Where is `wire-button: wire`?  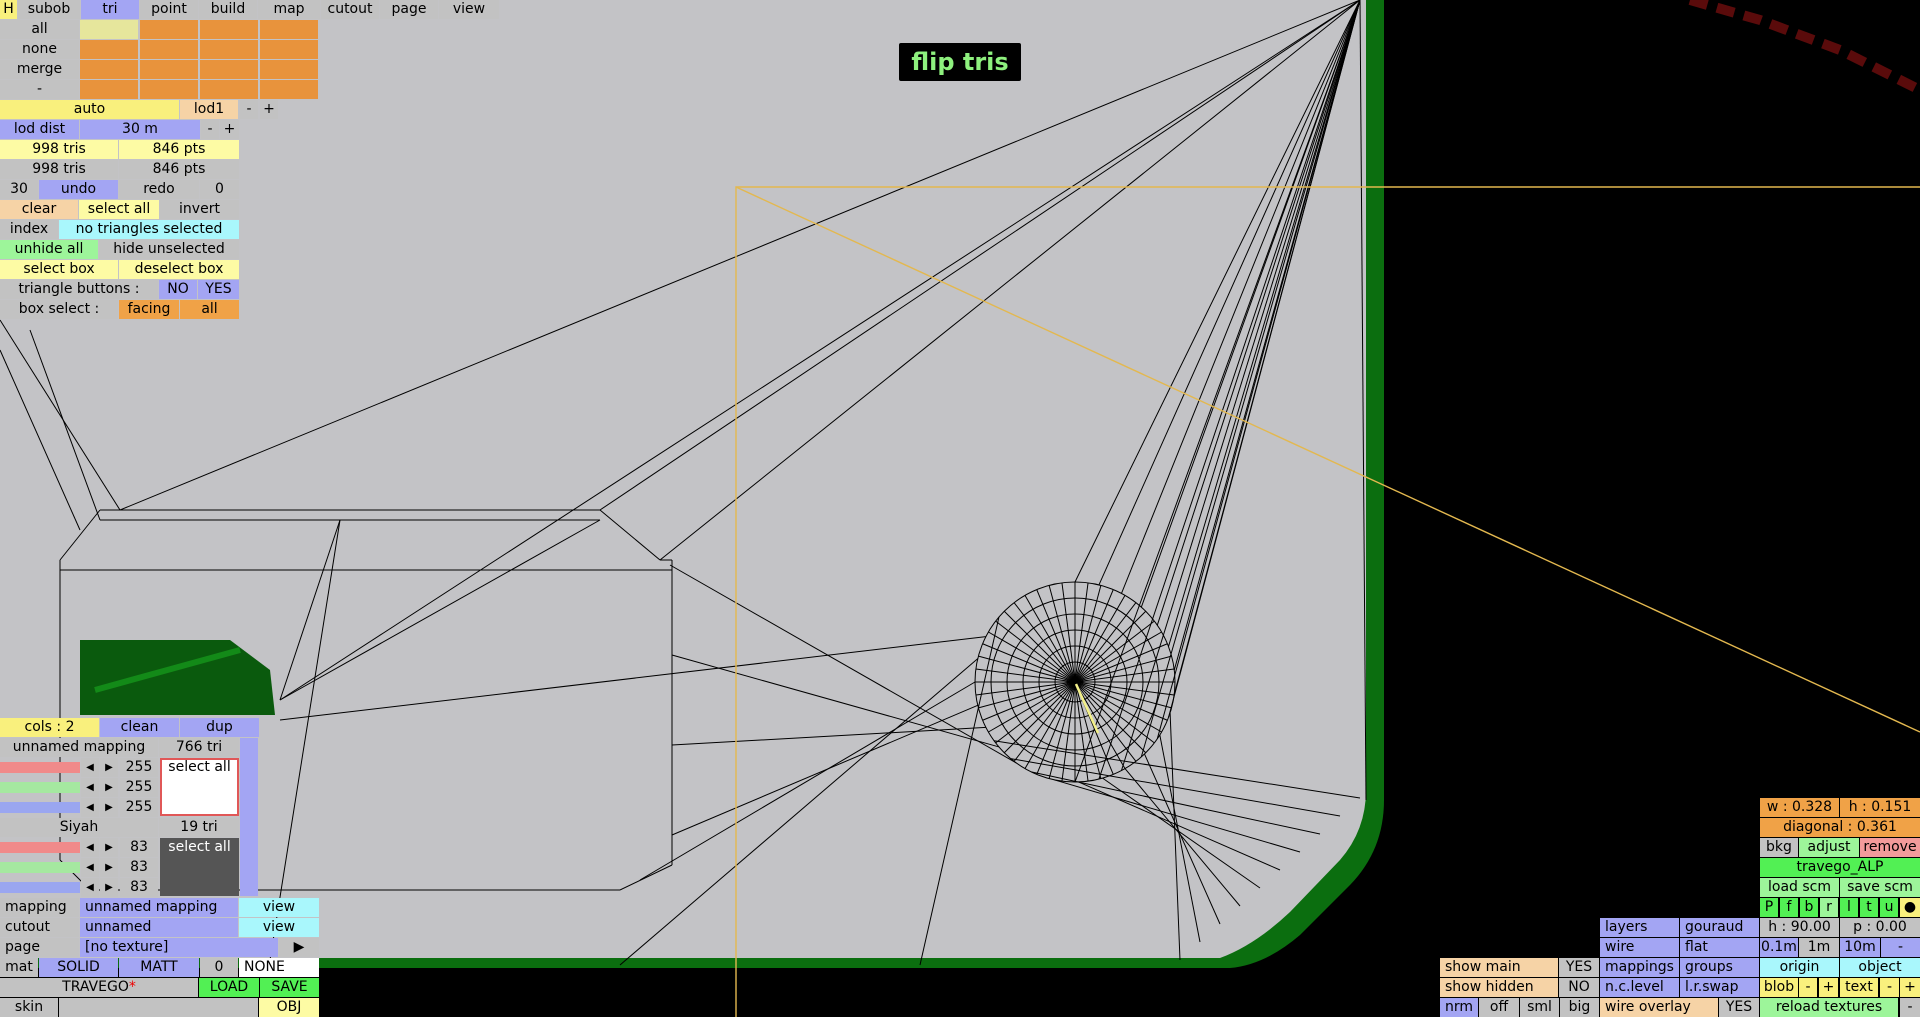
wire-button: wire is located at coordinates (1639, 947).